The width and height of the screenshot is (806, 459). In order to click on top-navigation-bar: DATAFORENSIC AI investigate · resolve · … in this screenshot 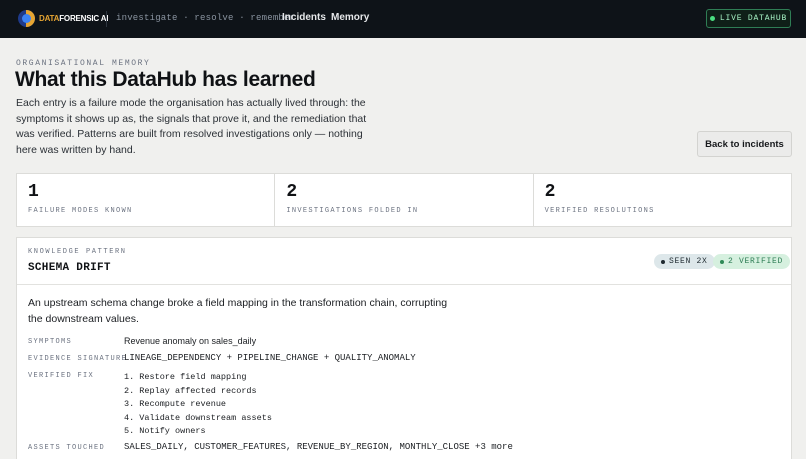, I will do `click(403, 19)`.